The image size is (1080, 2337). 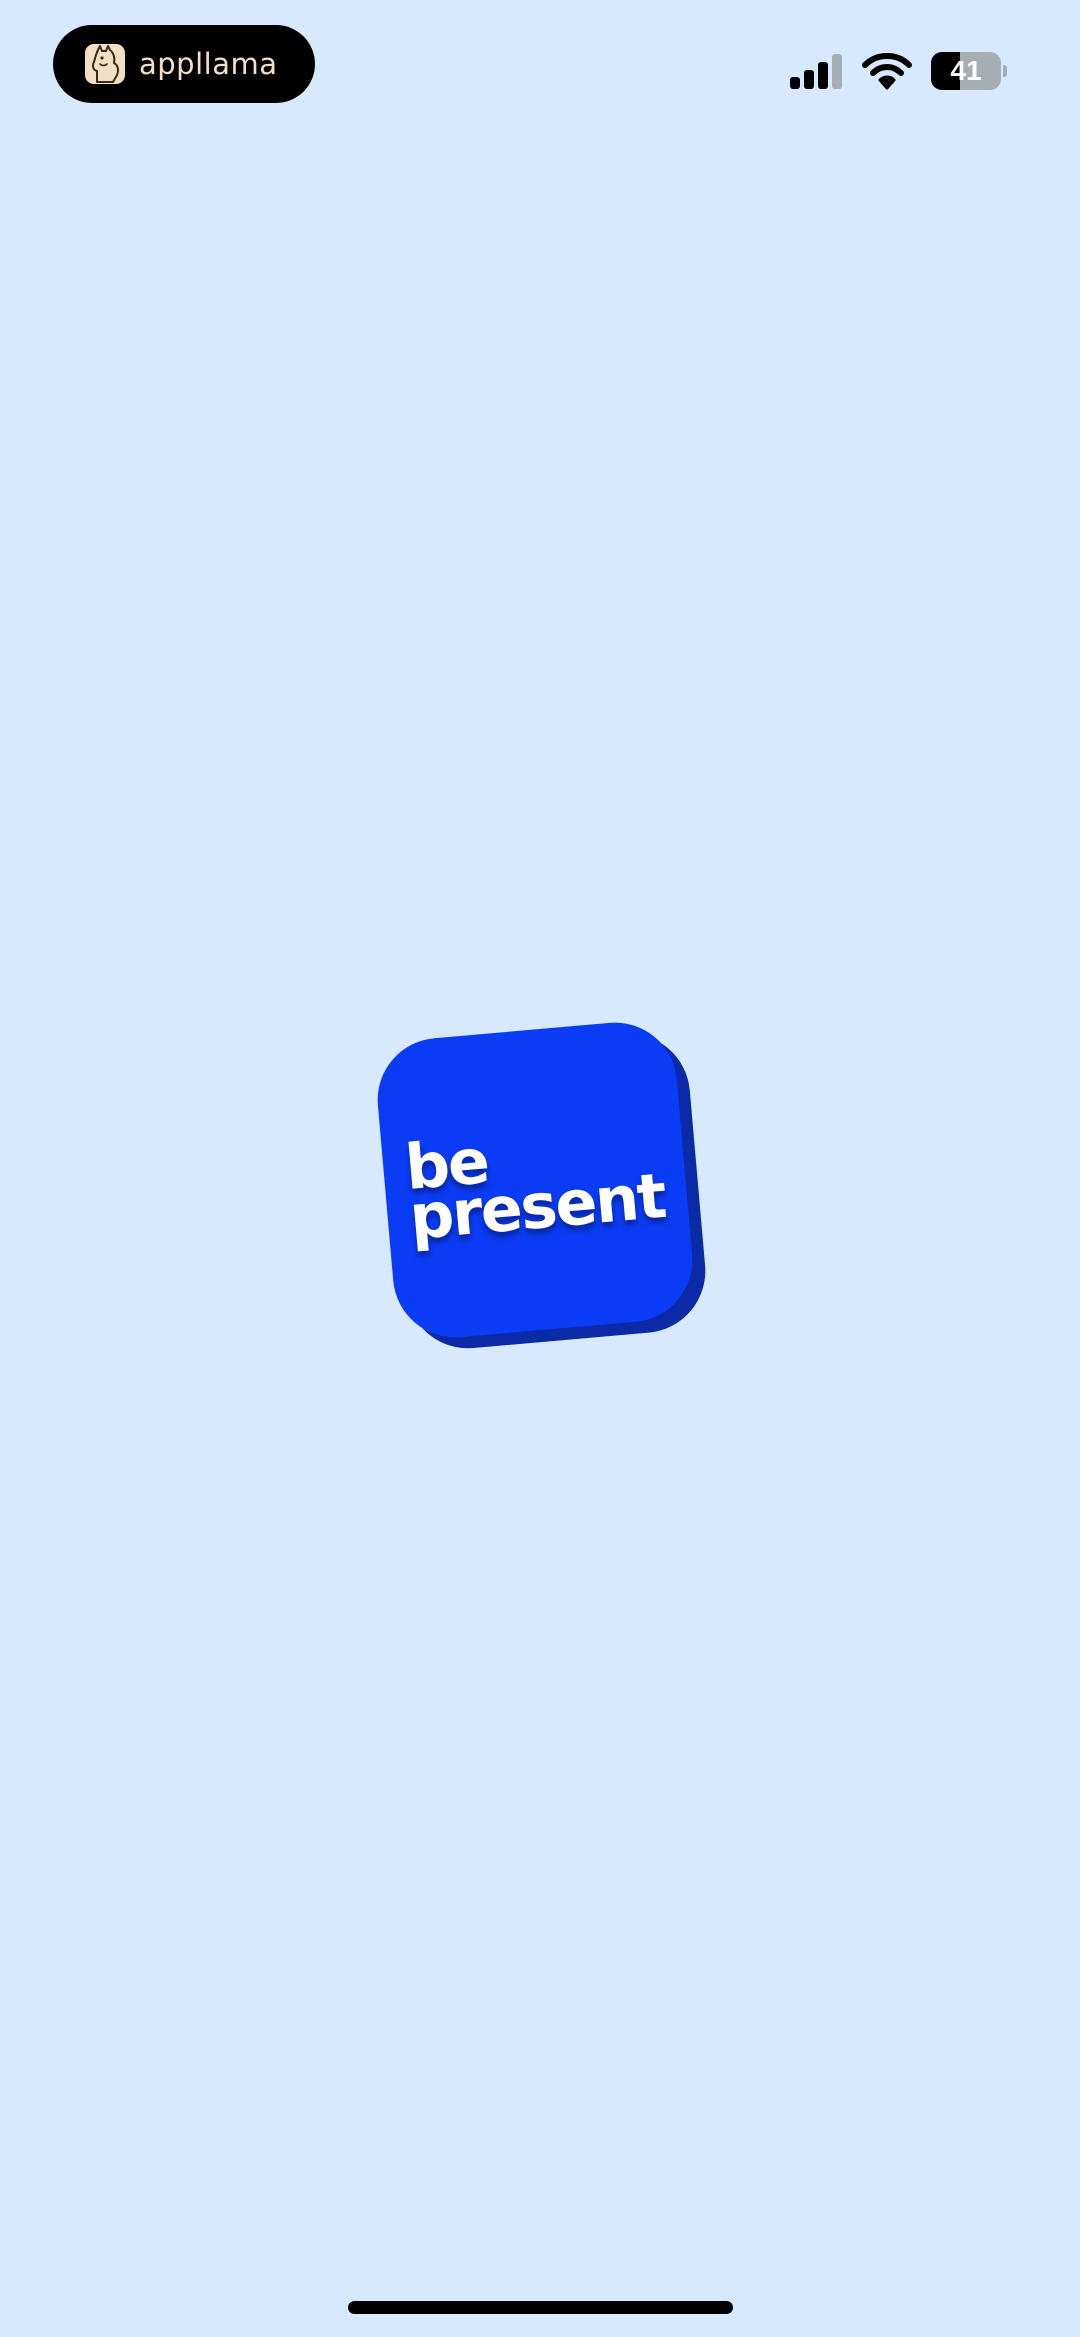 What do you see at coordinates (817, 71) in the screenshot?
I see `cellular-signal-icon` at bounding box center [817, 71].